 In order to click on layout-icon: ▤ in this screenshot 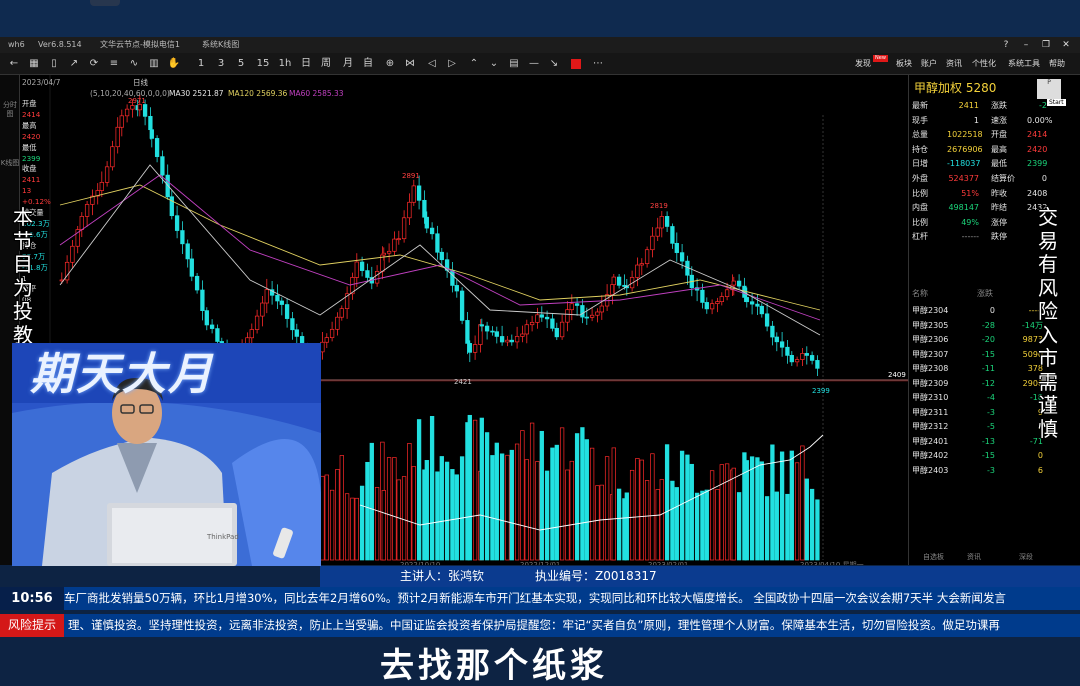, I will do `click(514, 64)`.